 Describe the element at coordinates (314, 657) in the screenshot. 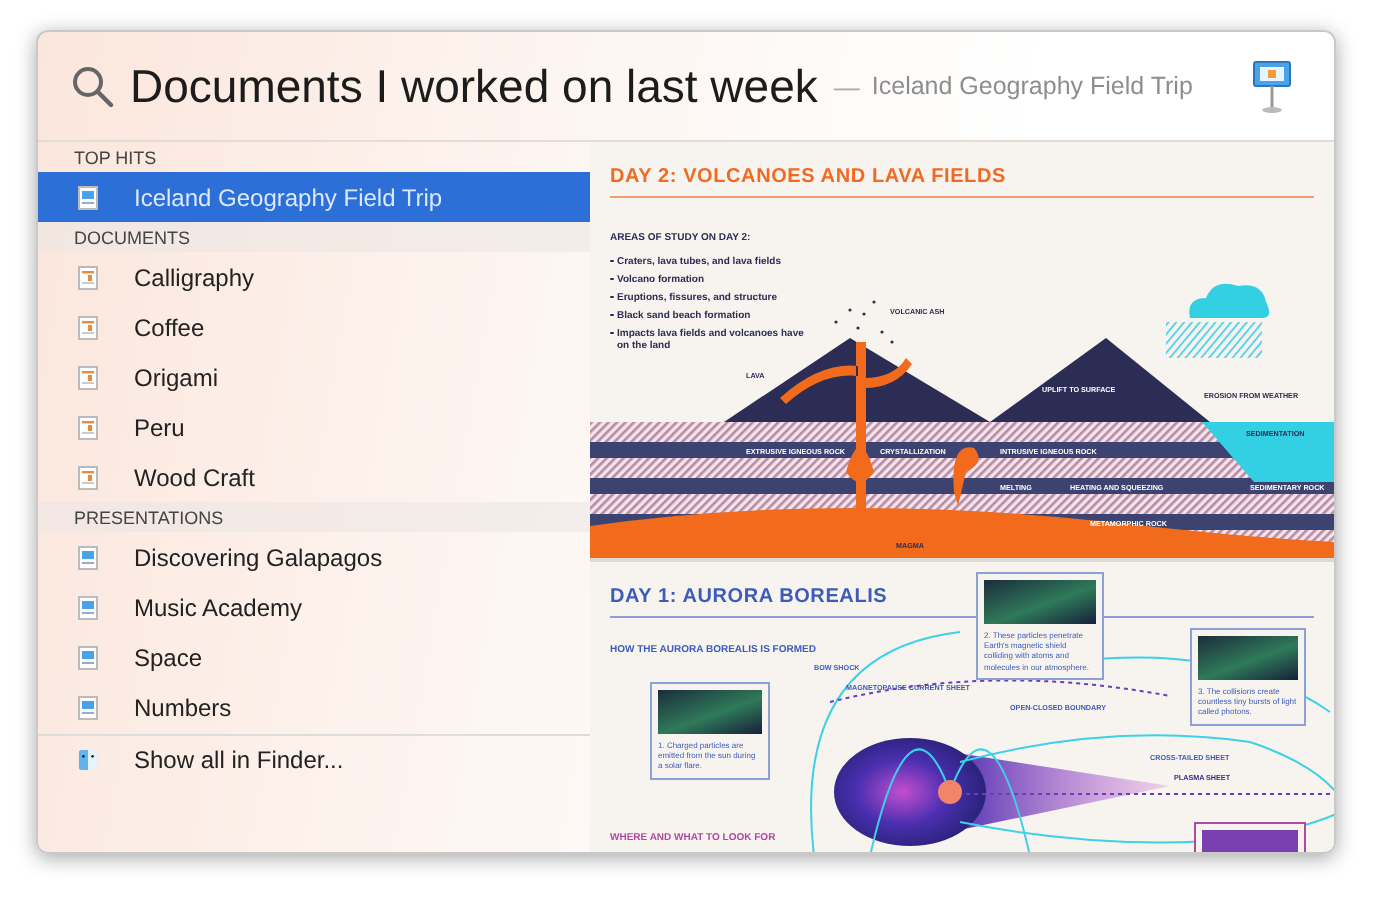

I see `result-item: Space` at that location.